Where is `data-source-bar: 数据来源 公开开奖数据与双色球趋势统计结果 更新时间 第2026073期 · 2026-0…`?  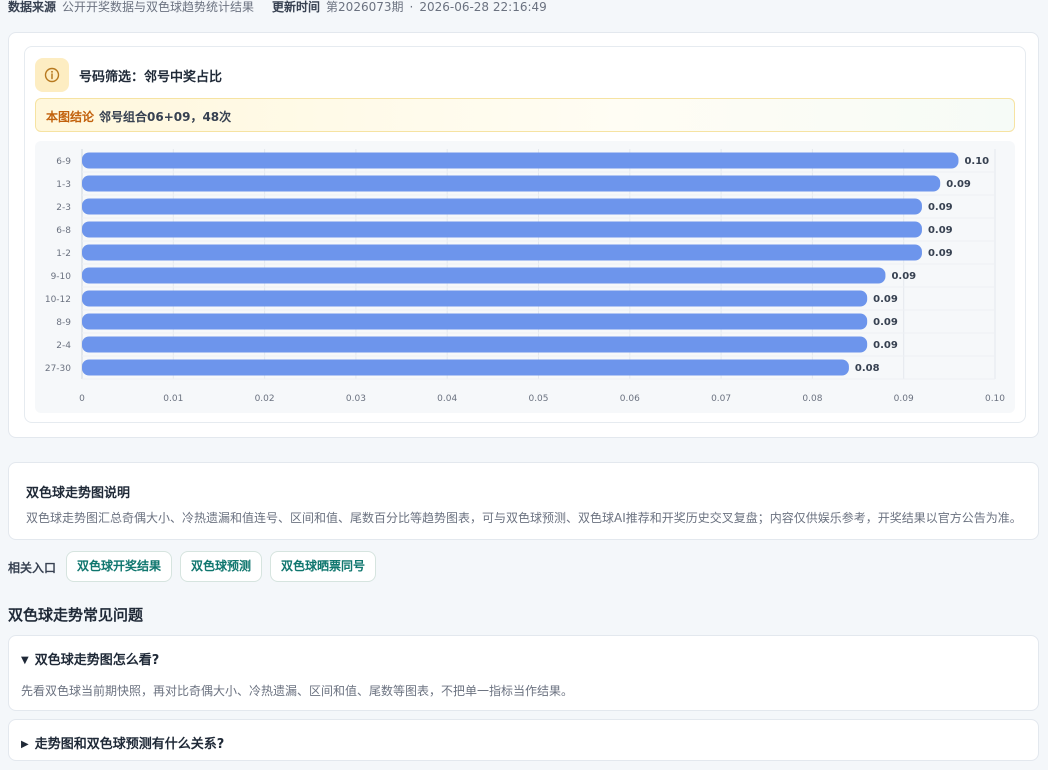 data-source-bar: 数据来源 公开开奖数据与双色球趋势统计结果 更新时间 第2026073期 · 2026-0… is located at coordinates (277, 7).